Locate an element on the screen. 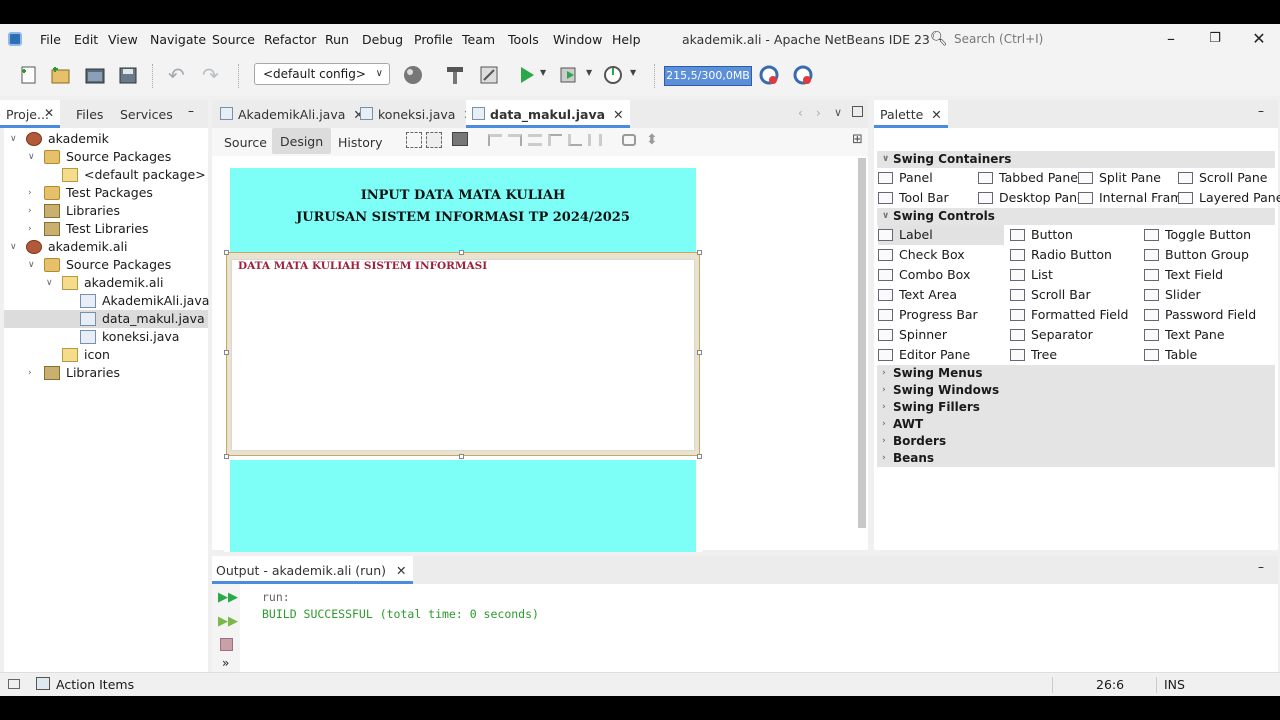 This screenshot has height=720, width=1280. config-select: <default config> ∨ is located at coordinates (322, 74).